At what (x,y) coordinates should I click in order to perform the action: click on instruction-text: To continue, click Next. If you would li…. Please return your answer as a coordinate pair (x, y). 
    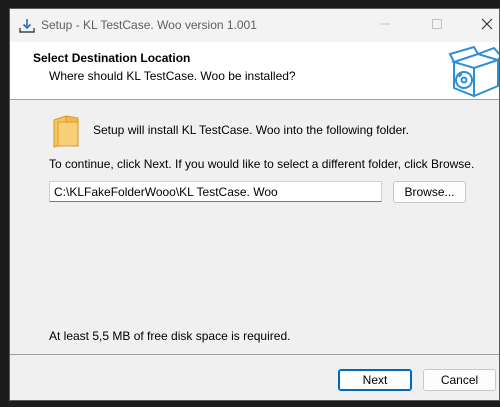
    Looking at the image, I should click on (262, 164).